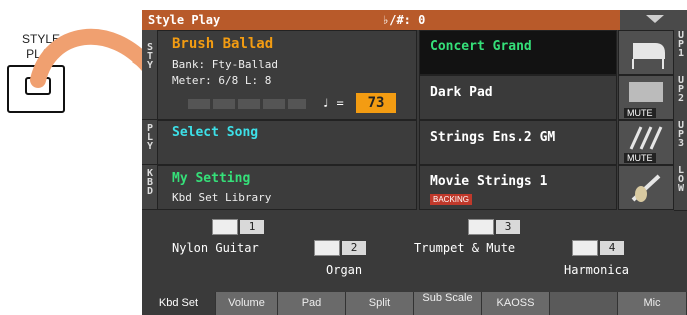 This screenshot has width=687, height=315. Describe the element at coordinates (655, 19) in the screenshot. I see `chevron-down-icon` at that location.